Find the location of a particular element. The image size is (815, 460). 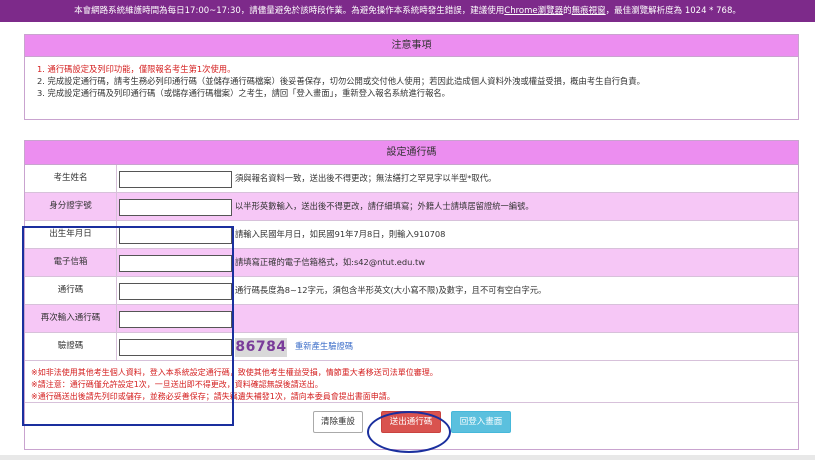

passcode-hint: 通行碼長度為8~12字元，須包含半形英文(大小寫不限)及數字，且不可有空白字元。 is located at coordinates (391, 290).